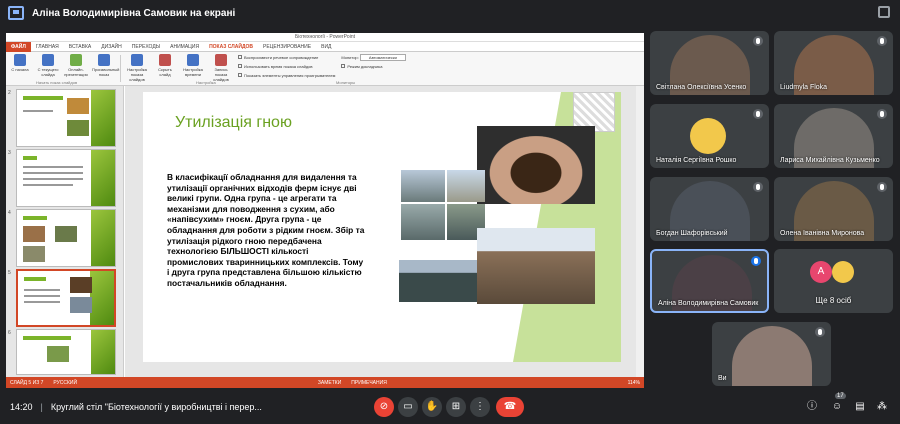 The width and height of the screenshot is (900, 424). Describe the element at coordinates (384, 407) in the screenshot. I see `mic-toggle-button: ⊘` at that location.